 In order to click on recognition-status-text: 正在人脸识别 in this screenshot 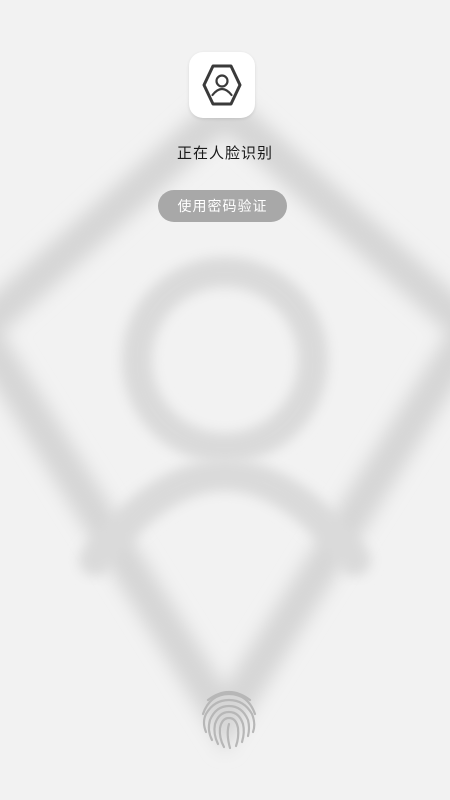, I will do `click(224, 153)`.